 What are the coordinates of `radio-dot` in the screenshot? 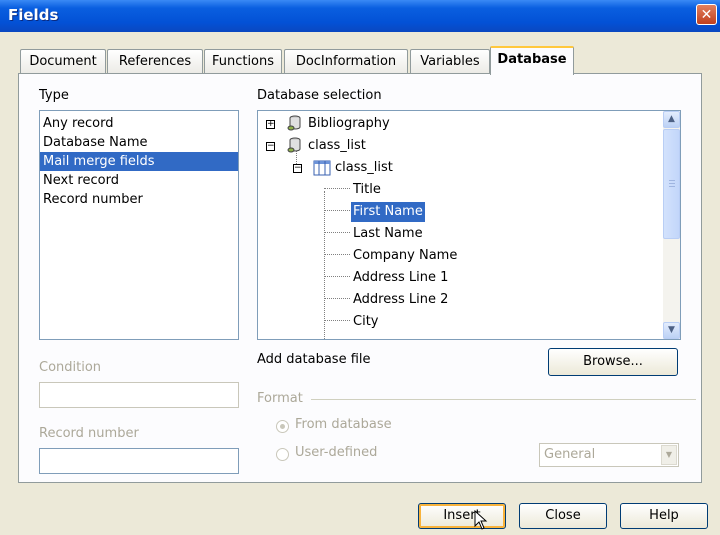 It's located at (282, 426).